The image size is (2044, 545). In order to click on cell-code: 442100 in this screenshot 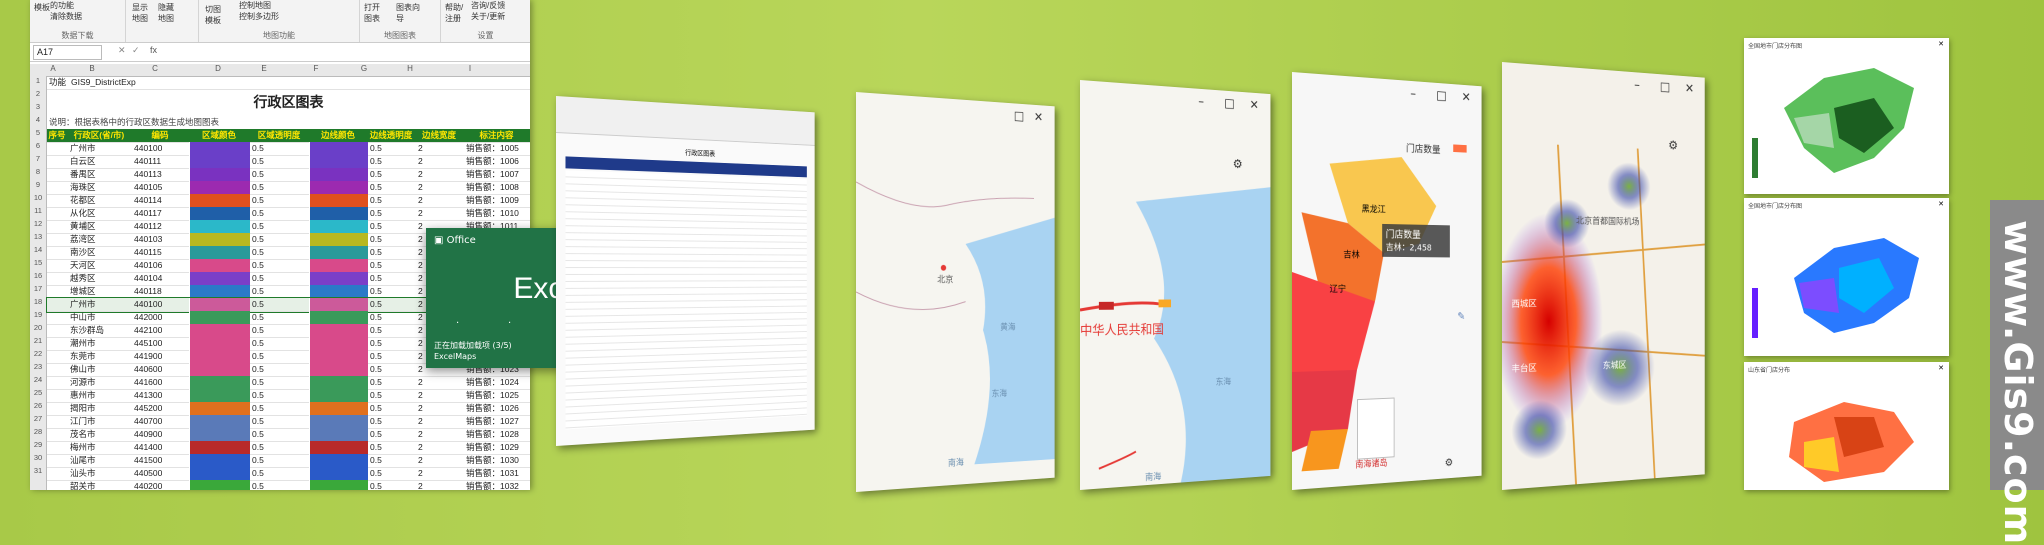, I will do `click(161, 330)`.